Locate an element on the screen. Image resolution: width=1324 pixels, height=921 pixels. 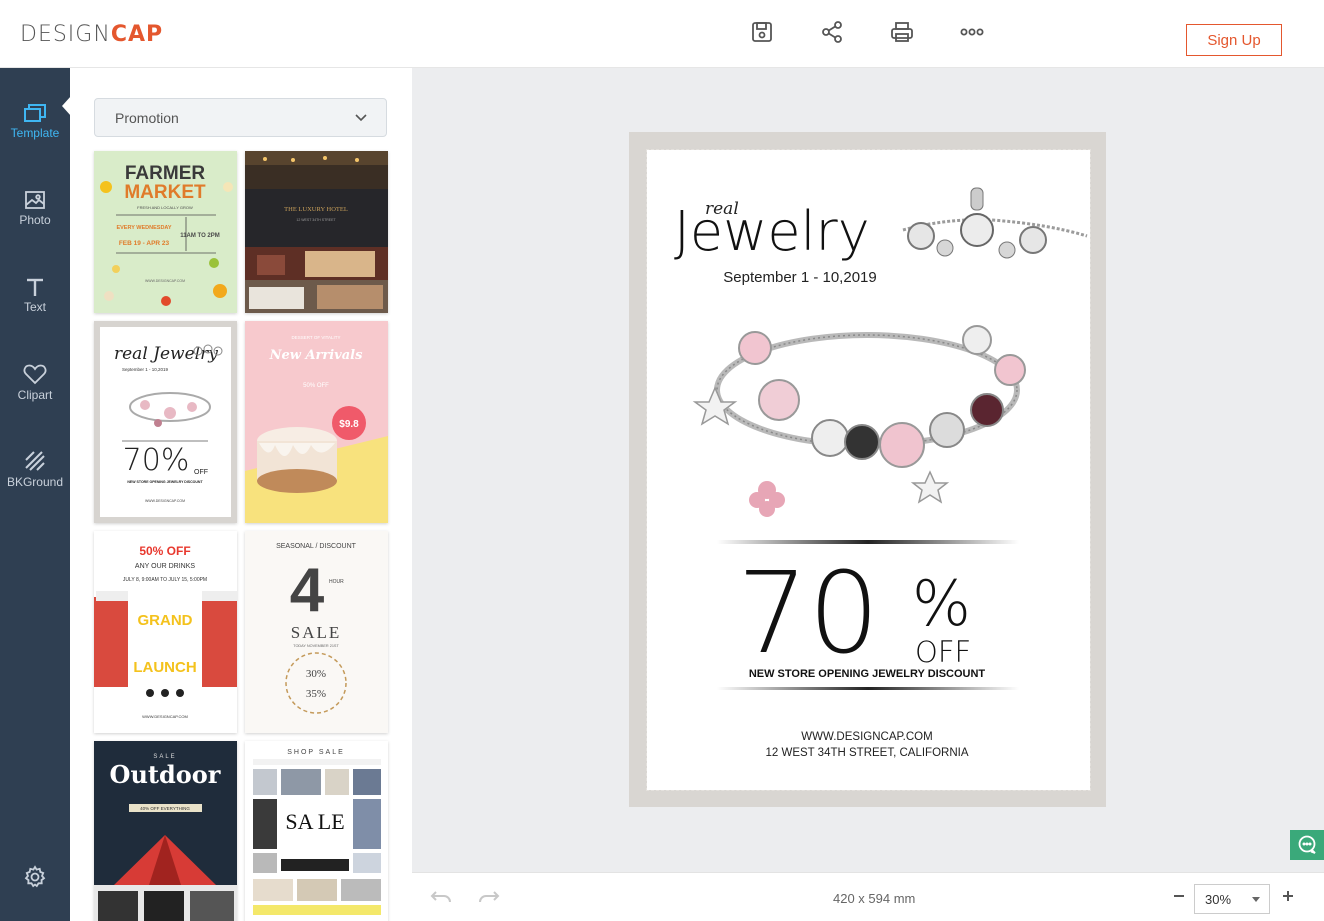
thumb-percent: 70% is located at coordinates (156, 460).